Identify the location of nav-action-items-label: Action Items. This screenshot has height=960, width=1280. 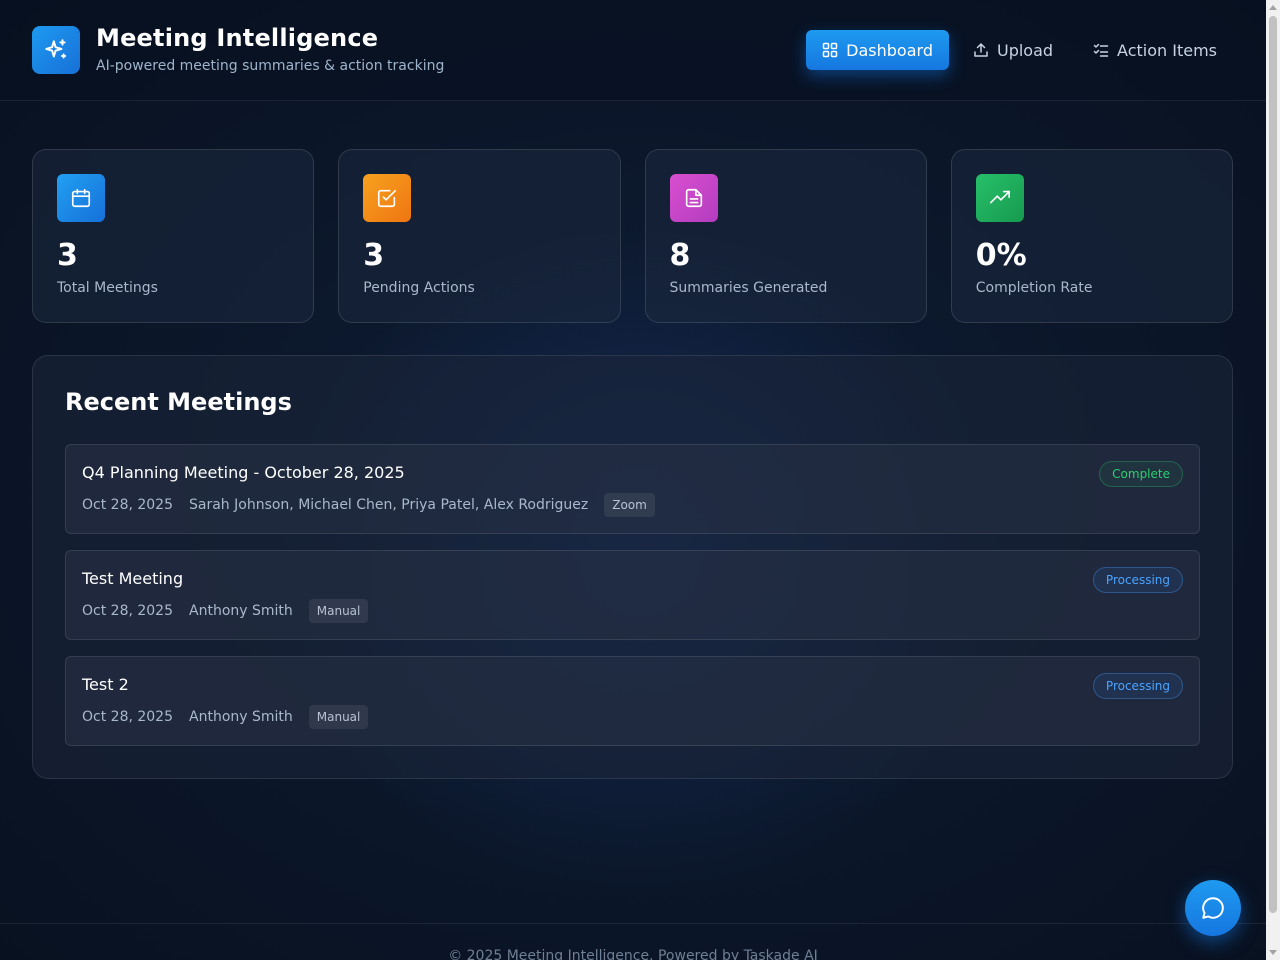
(1167, 50).